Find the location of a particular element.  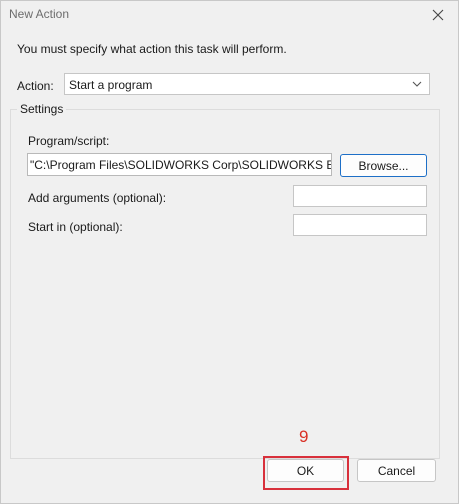

chevron-down-icon is located at coordinates (417, 84).